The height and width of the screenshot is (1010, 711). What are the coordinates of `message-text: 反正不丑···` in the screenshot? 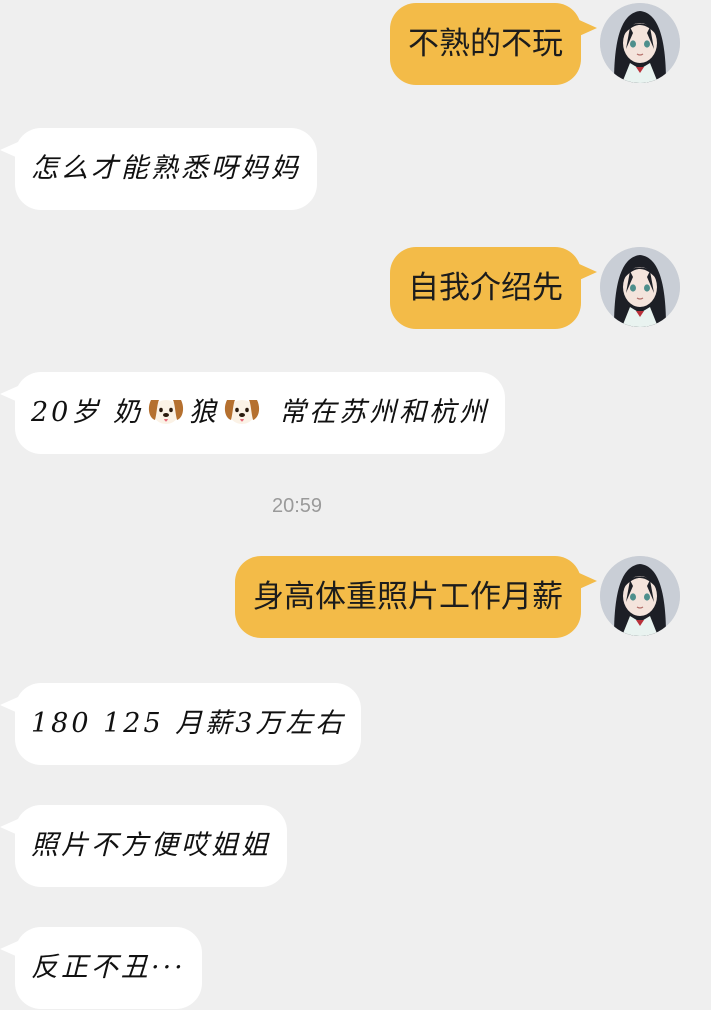 It's located at (108, 967).